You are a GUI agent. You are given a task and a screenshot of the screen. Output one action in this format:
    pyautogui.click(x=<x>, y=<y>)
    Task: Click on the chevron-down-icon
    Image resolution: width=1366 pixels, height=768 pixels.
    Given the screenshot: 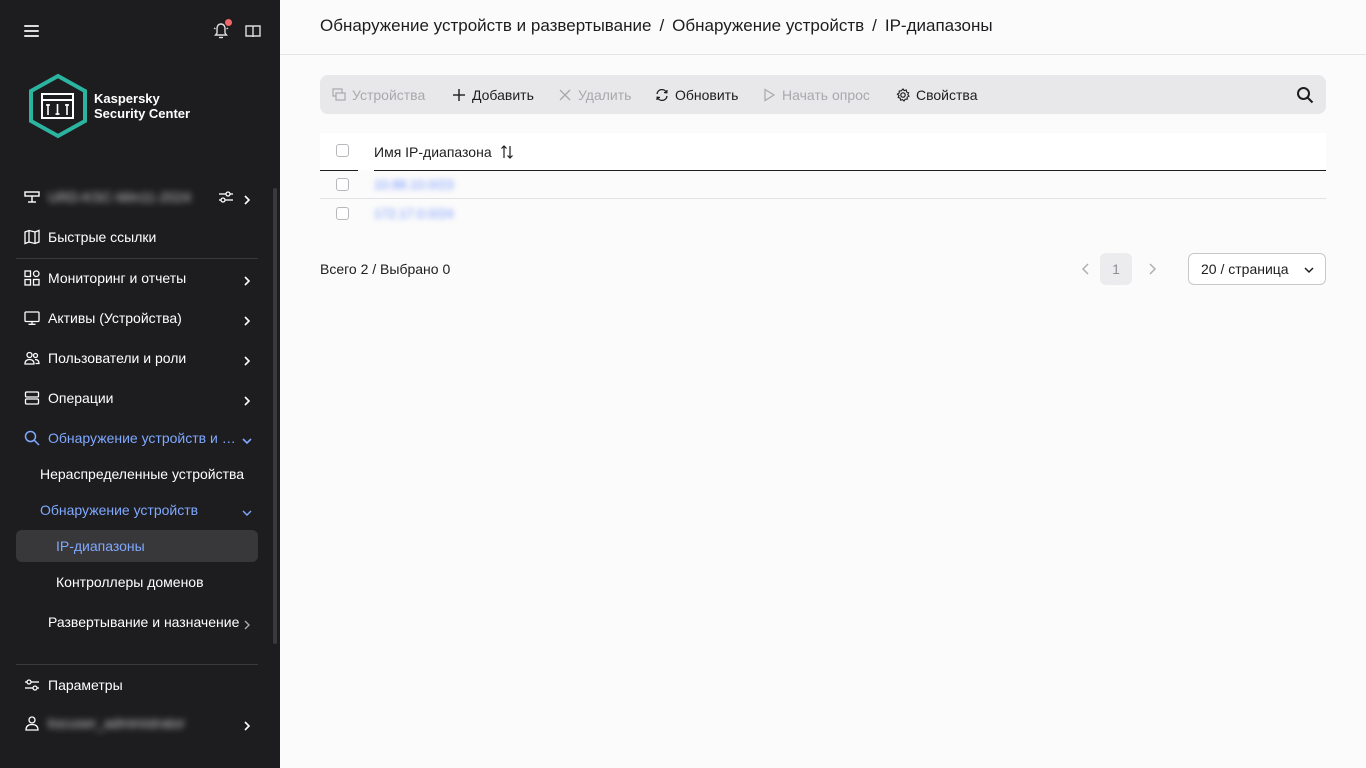 What is the action you would take?
    pyautogui.click(x=247, y=510)
    